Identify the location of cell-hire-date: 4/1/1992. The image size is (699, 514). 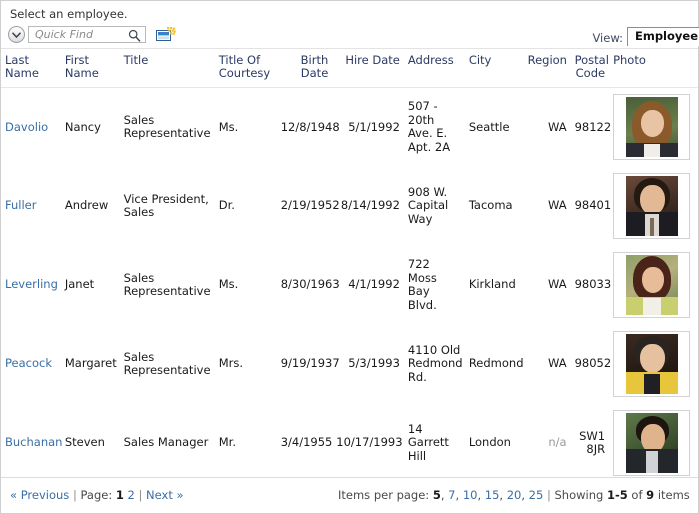
(374, 284).